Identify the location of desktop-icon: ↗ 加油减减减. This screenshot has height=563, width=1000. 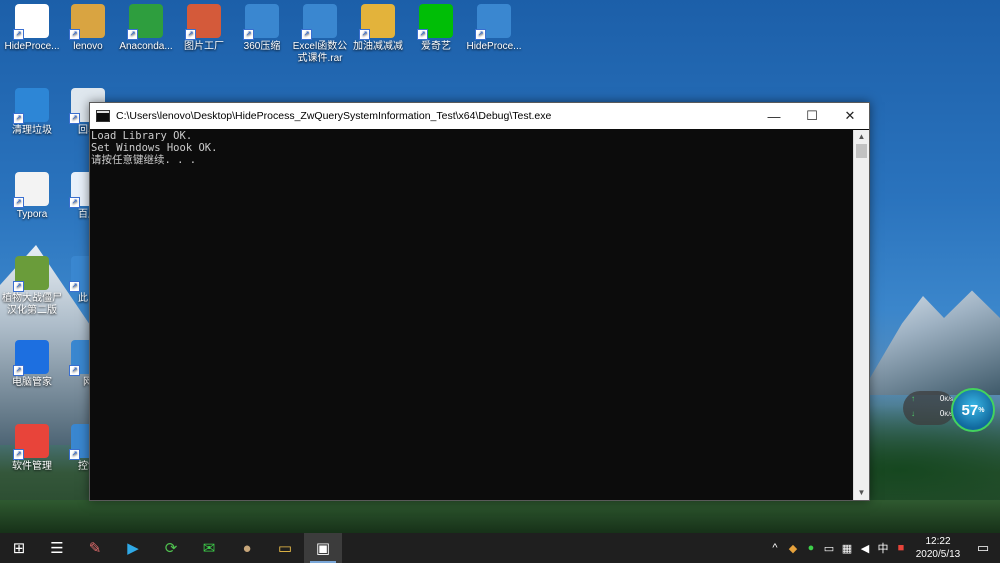
(378, 28).